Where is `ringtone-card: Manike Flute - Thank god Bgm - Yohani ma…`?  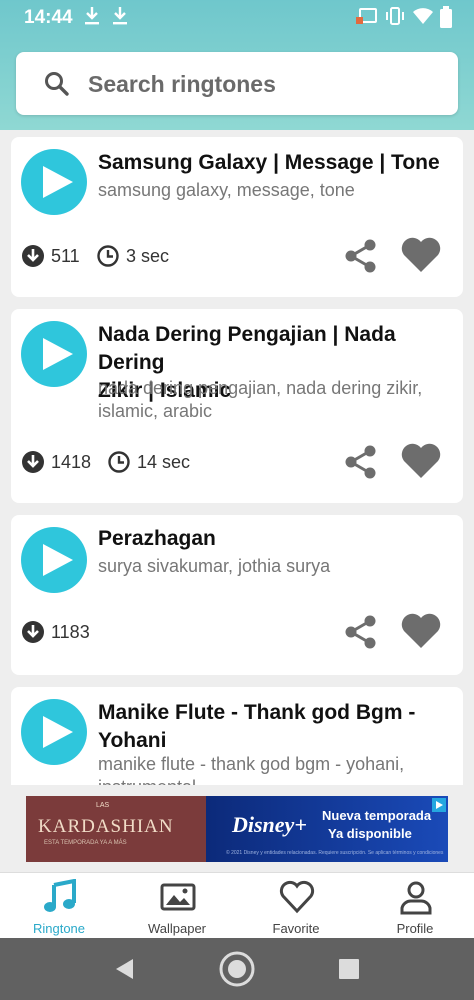 ringtone-card: Manike Flute - Thank god Bgm - Yohani ma… is located at coordinates (237, 736).